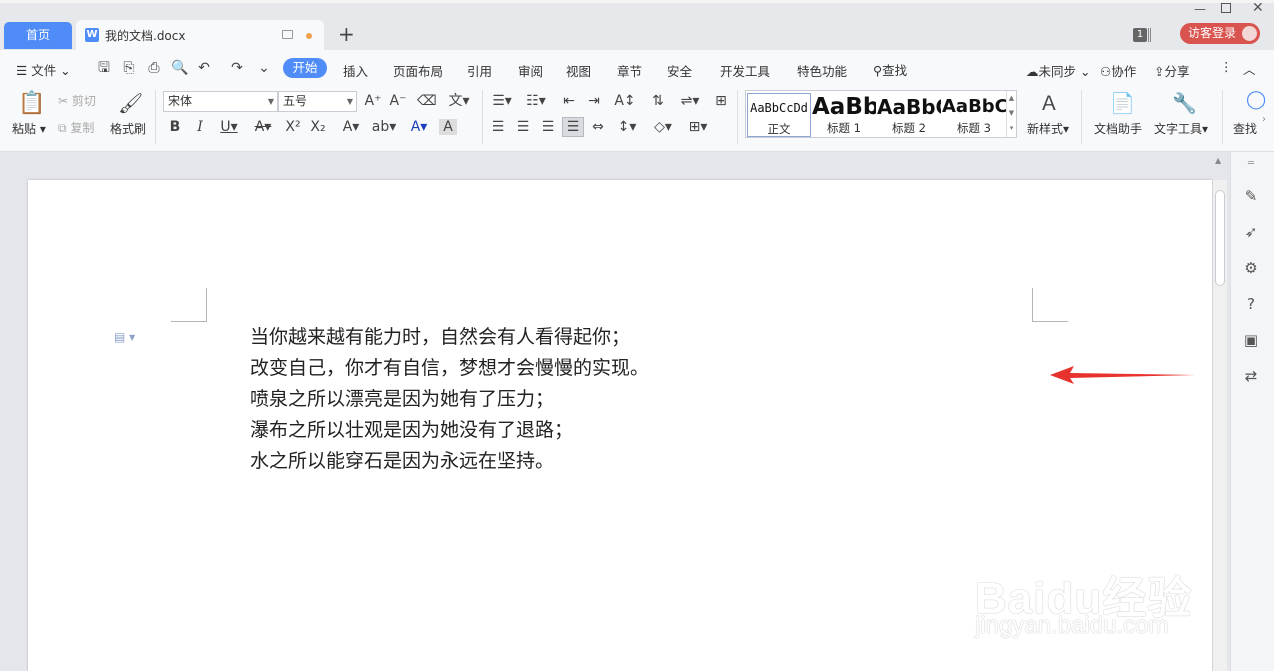 Image resolution: width=1274 pixels, height=671 pixels. Describe the element at coordinates (1249, 68) in the screenshot. I see `collapse-ribbon-icon: ︿` at that location.